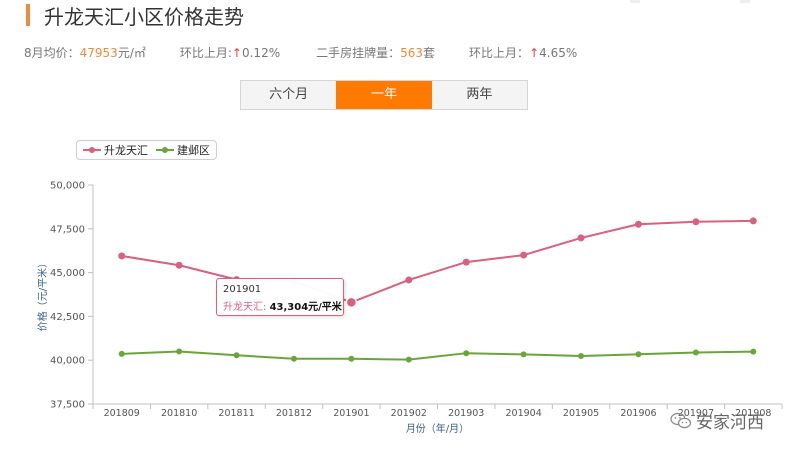  Describe the element at coordinates (351, 302) in the screenshot. I see `highlighted-data-point` at that location.